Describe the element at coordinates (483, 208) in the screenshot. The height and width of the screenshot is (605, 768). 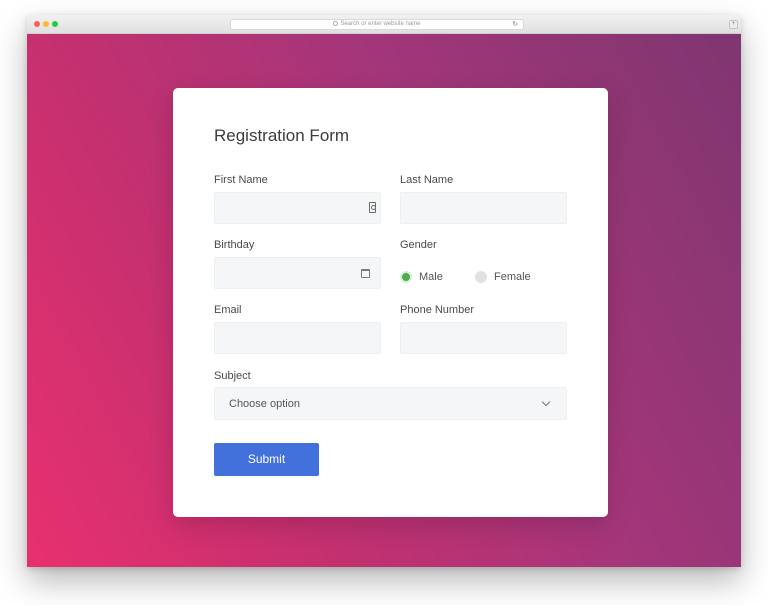
I see `last-name-input` at that location.